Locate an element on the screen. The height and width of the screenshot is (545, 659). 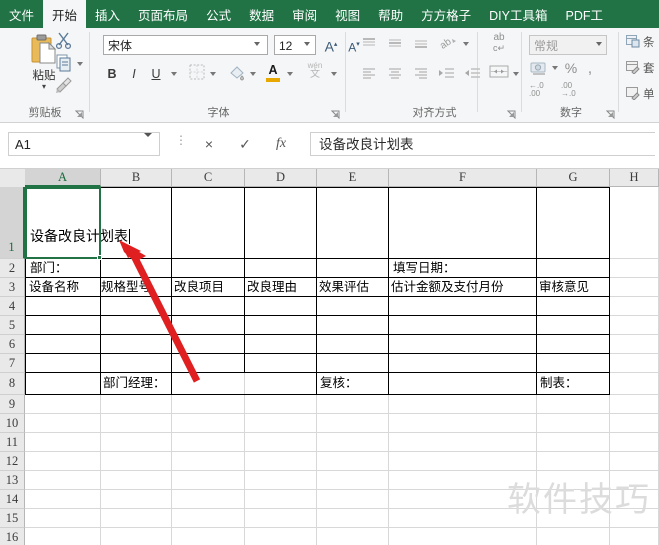
align-right-icon is located at coordinates (421, 74).